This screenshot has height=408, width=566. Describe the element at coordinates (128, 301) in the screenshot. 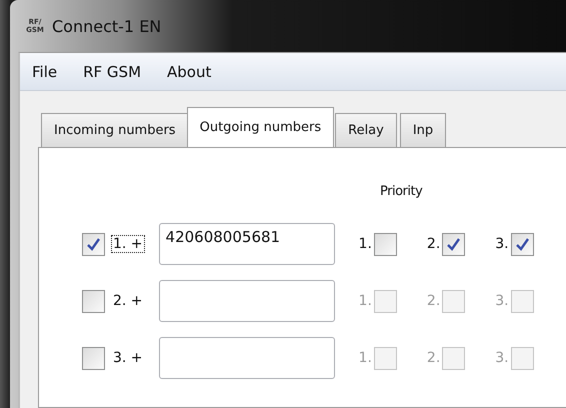

I see `number-label: 2. +` at that location.